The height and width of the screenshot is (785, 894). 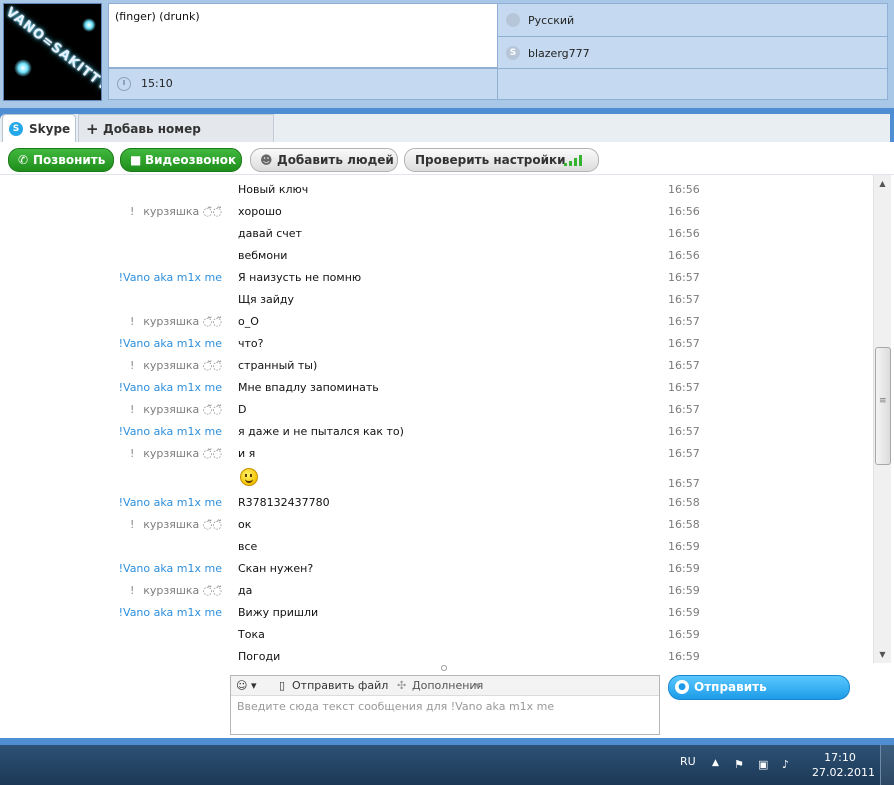 I want to click on local-time-field: 15:10, so click(x=303, y=84).